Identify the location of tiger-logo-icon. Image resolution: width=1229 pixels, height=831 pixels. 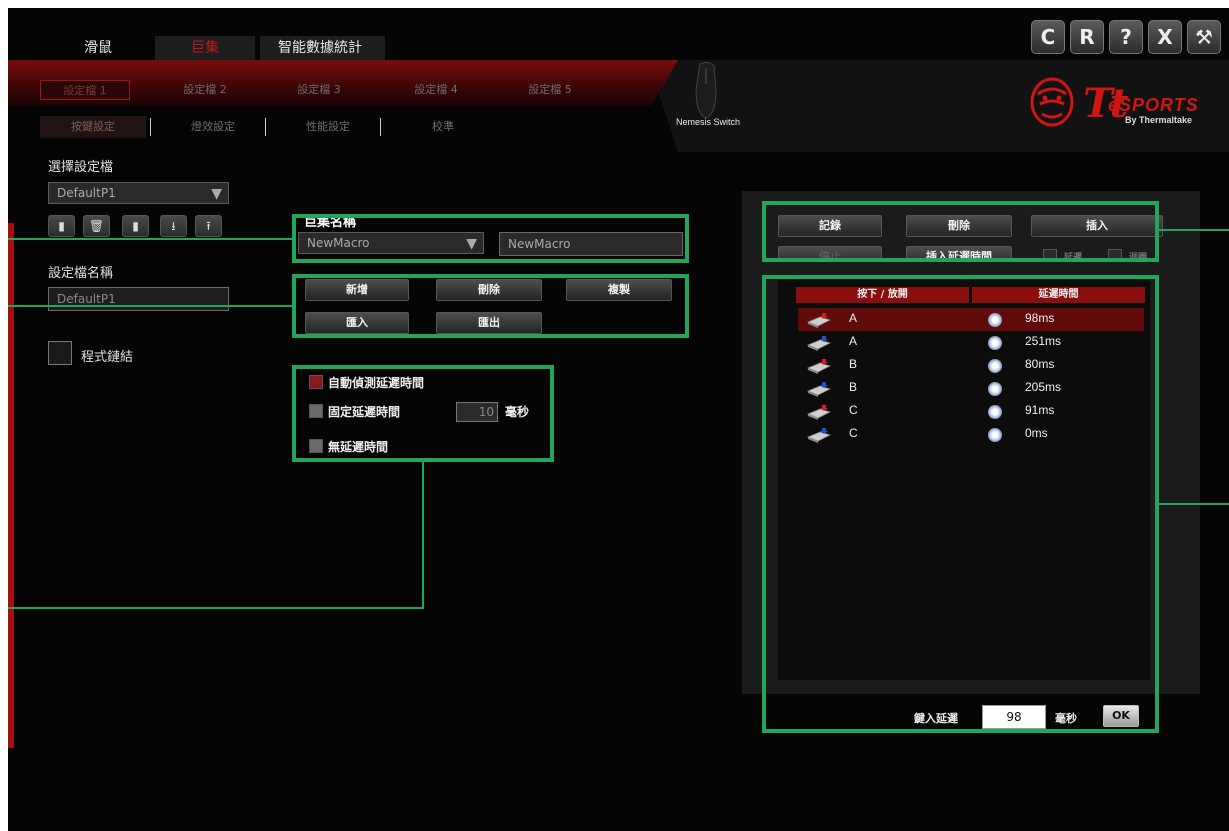
(1052, 102).